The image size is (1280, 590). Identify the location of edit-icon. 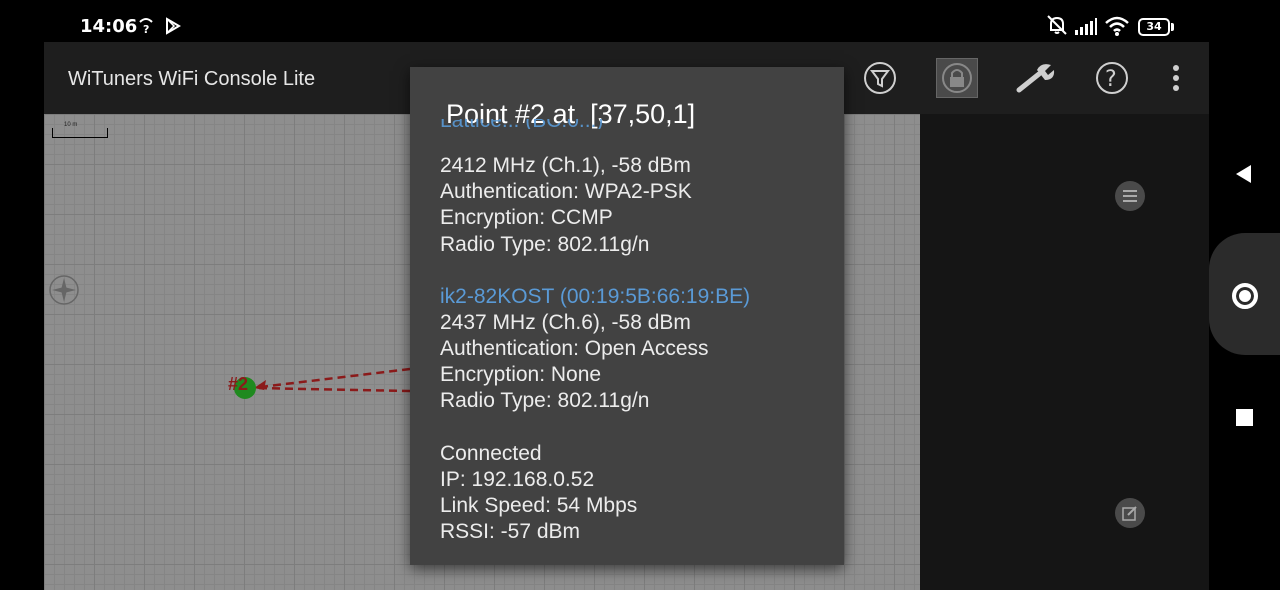
(1129, 513).